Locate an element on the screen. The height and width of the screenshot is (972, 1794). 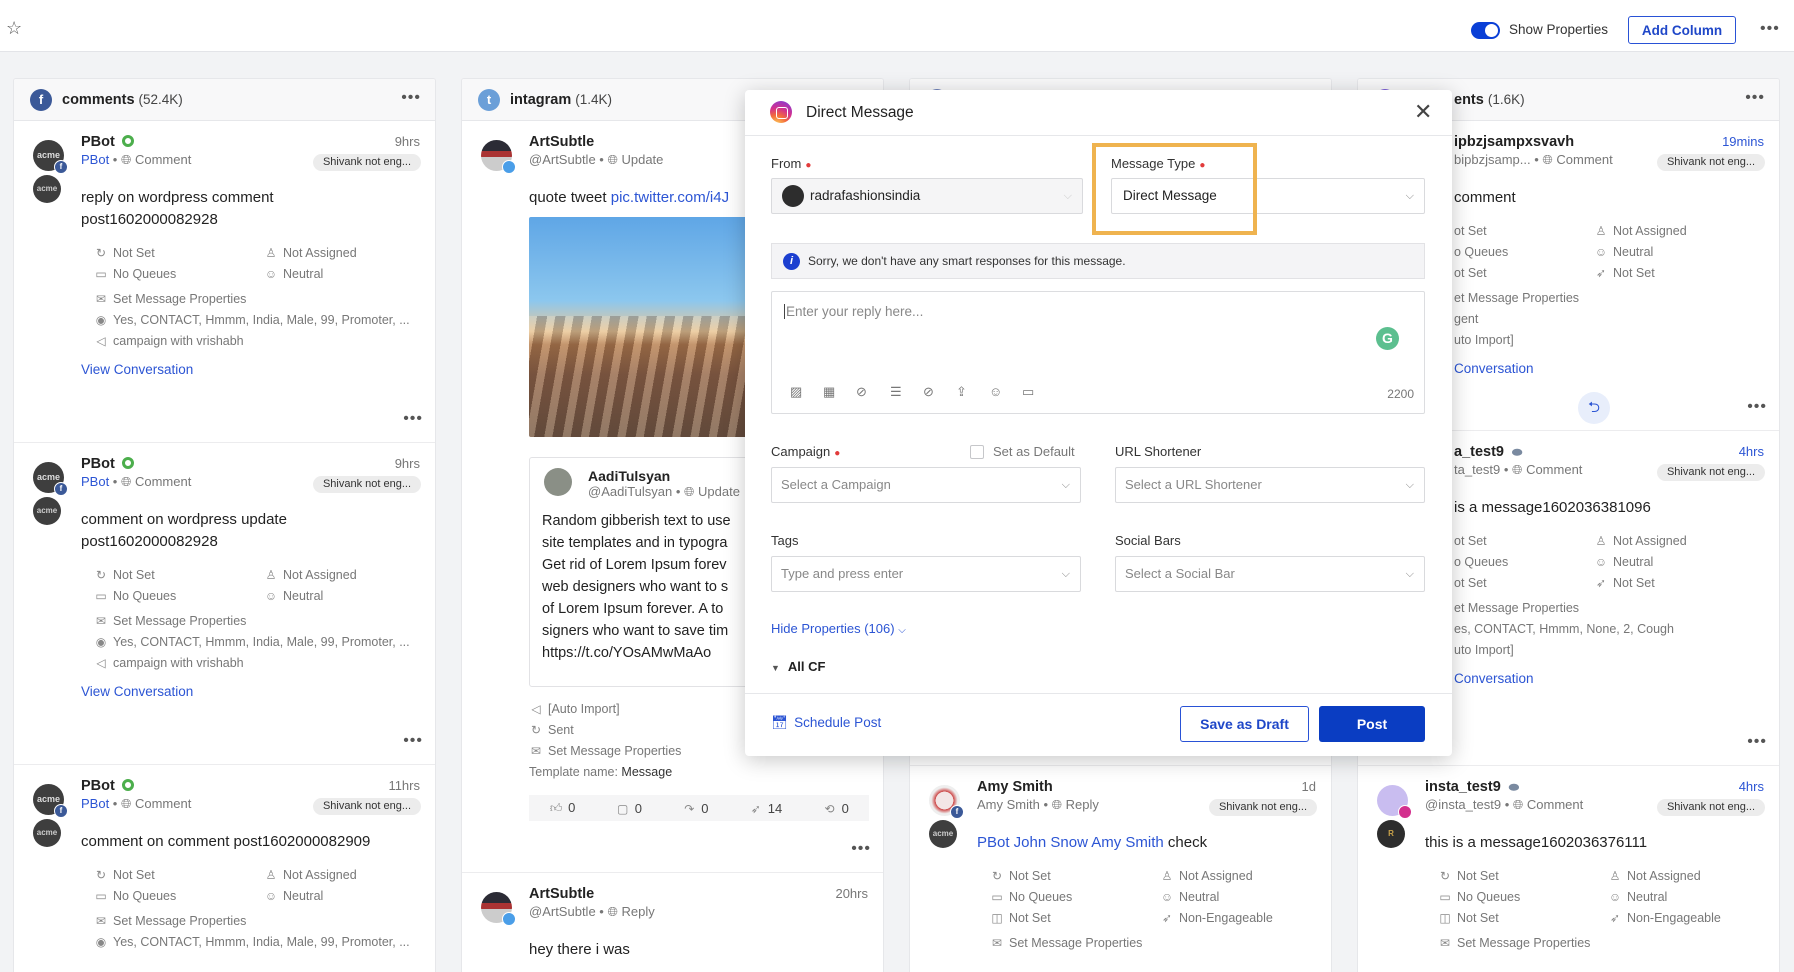
close-icon: ✕ is located at coordinates (1423, 112).